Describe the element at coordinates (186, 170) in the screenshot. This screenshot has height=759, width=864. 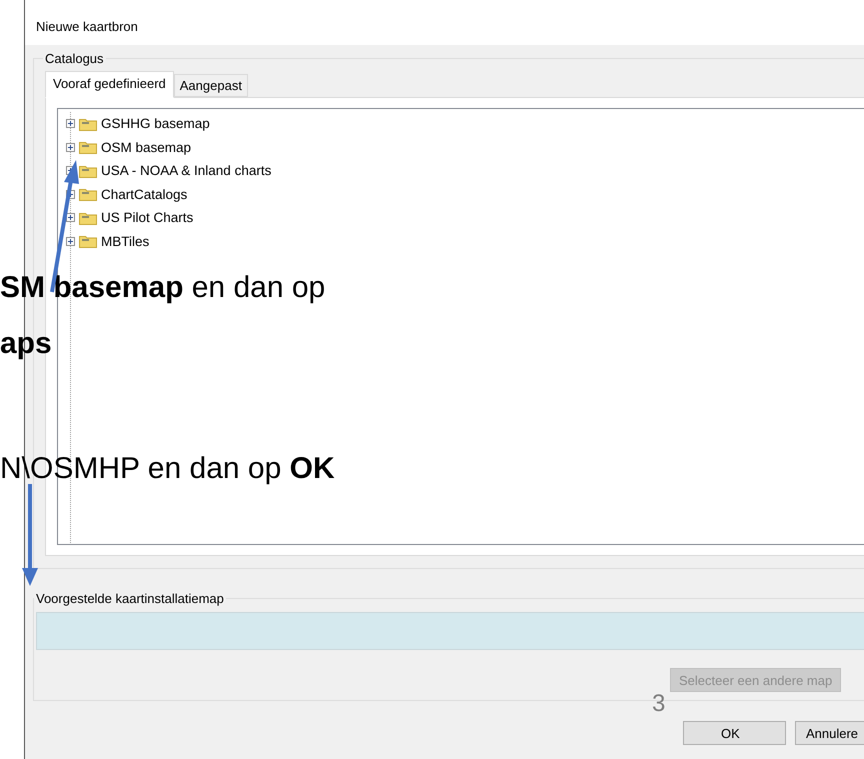
I see `tree-item: USA - NOAA & Inland charts` at that location.